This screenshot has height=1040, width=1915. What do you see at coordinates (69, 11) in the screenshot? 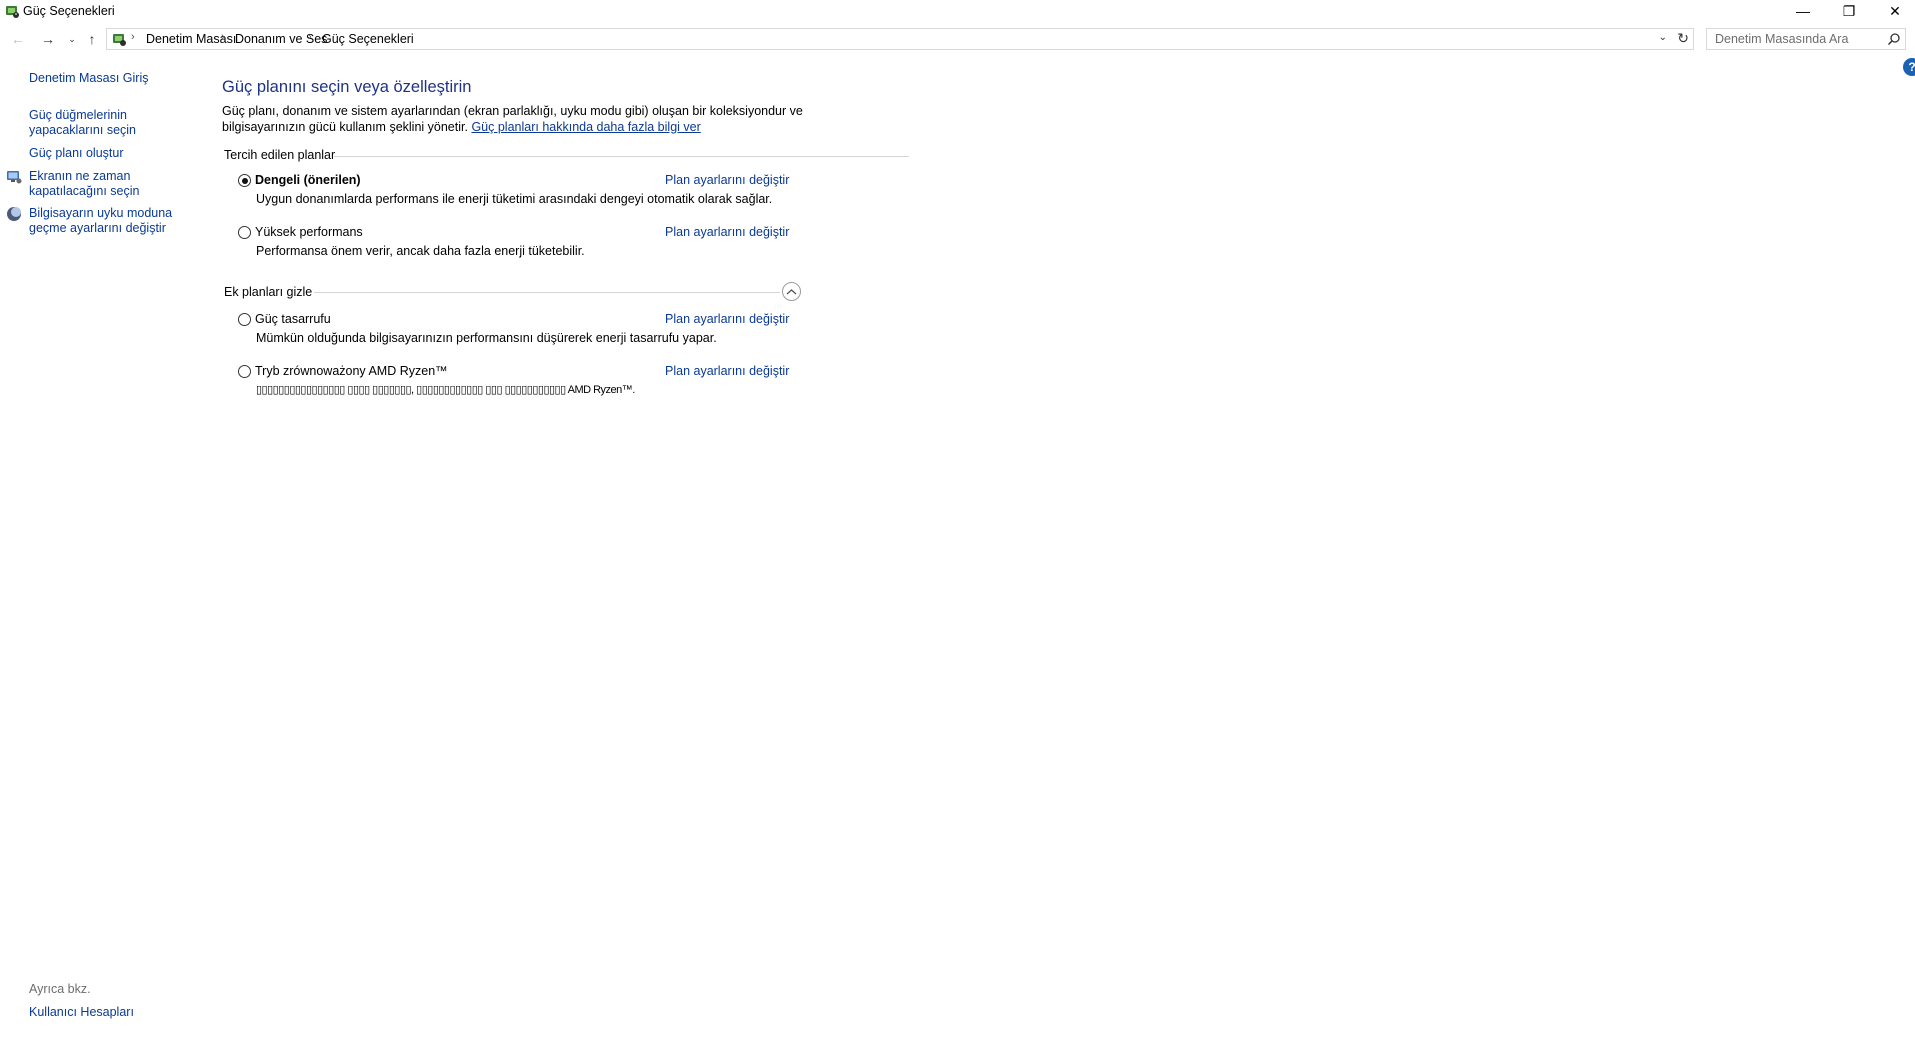
I see `window-title: Güç Seçenekleri` at bounding box center [69, 11].